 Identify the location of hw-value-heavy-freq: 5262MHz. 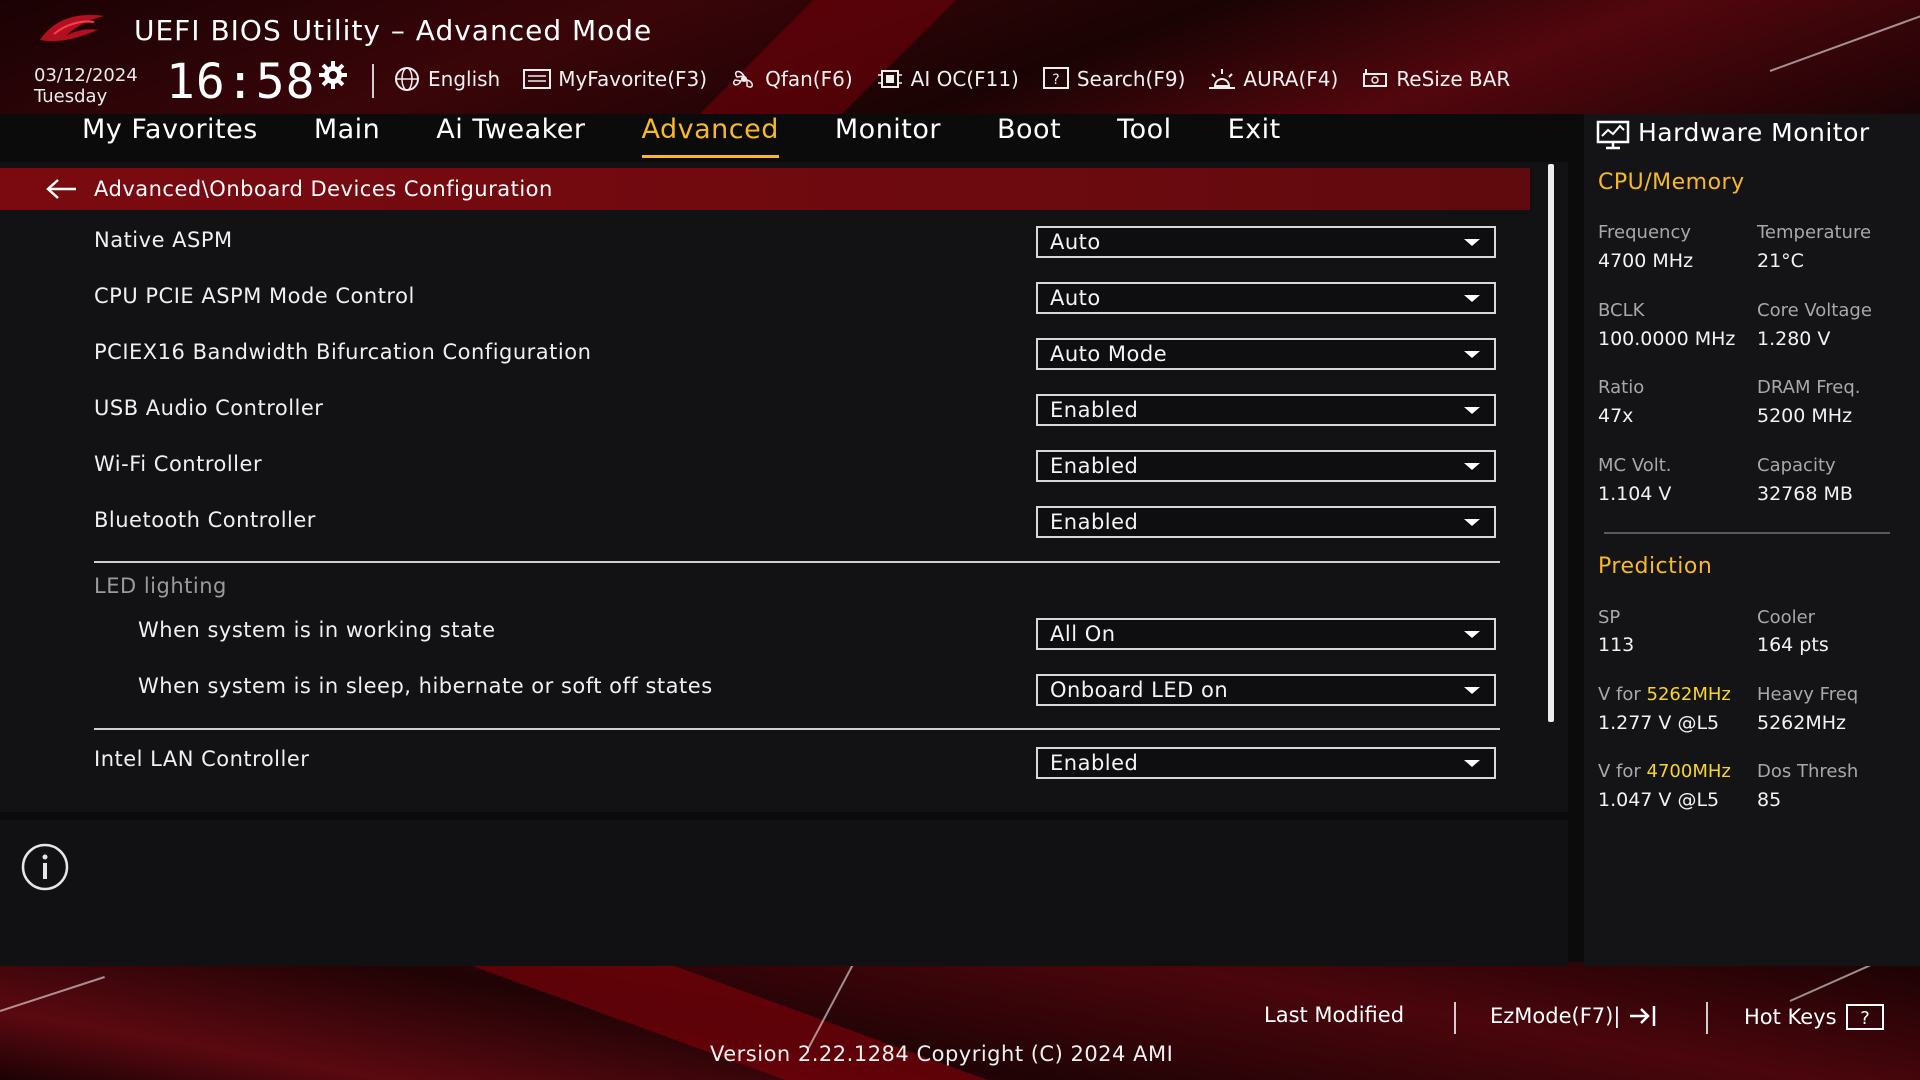
(1802, 723).